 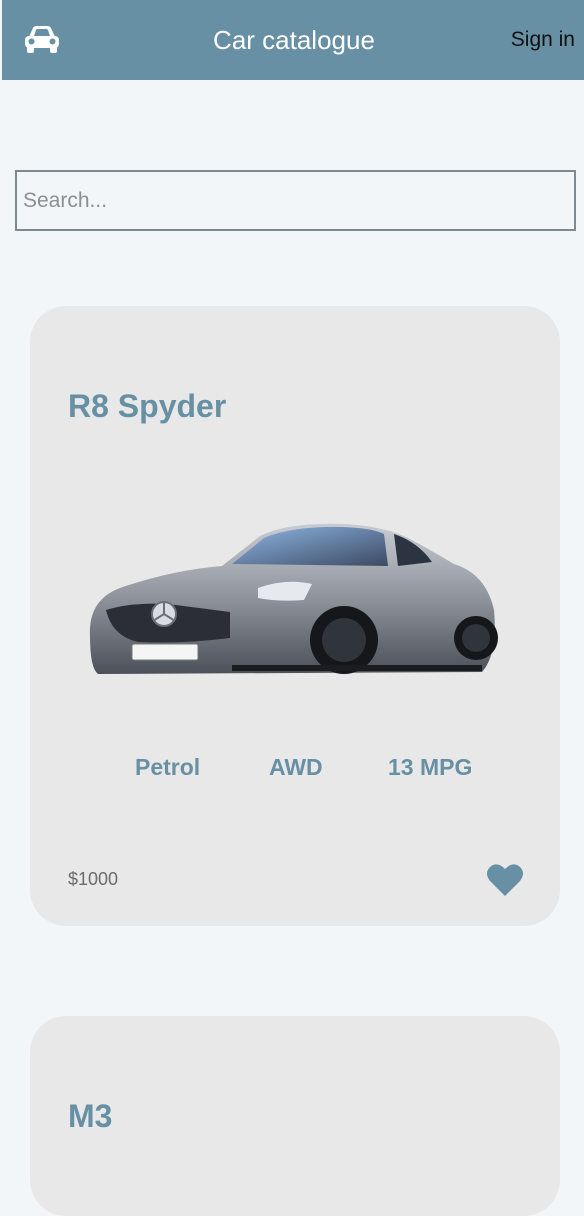 I want to click on car-price: $1000, so click(x=93, y=879).